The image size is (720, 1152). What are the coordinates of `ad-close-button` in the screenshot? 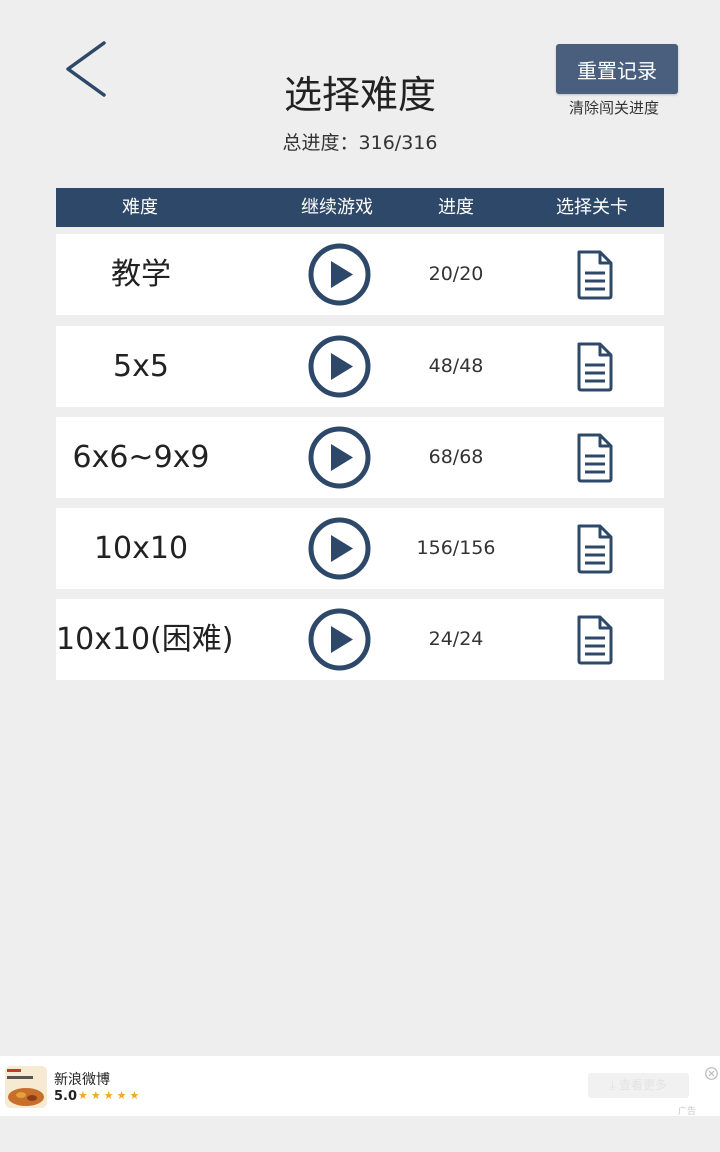 It's located at (711, 1072).